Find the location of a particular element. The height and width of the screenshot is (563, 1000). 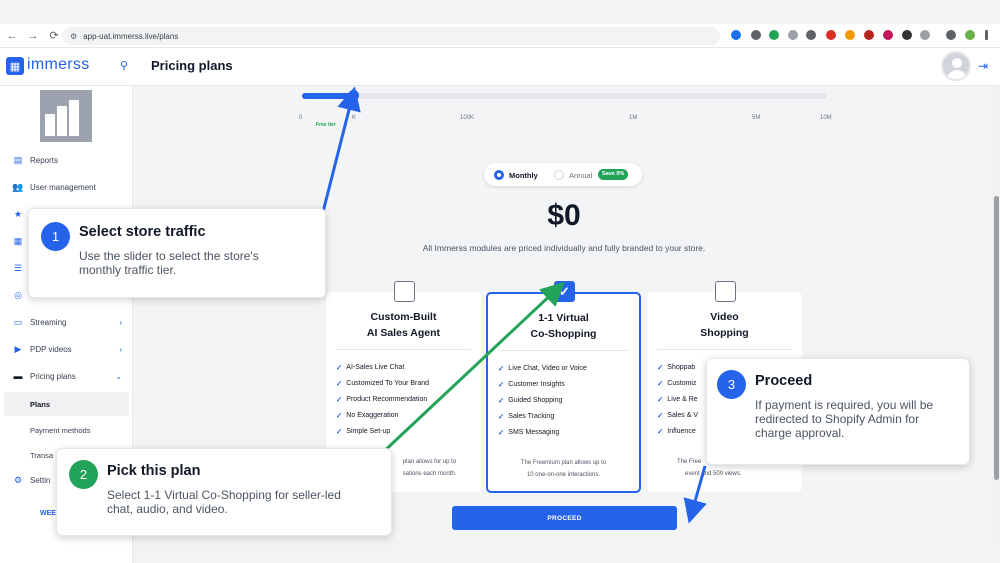

pin-icon: ⚲ is located at coordinates (124, 65).